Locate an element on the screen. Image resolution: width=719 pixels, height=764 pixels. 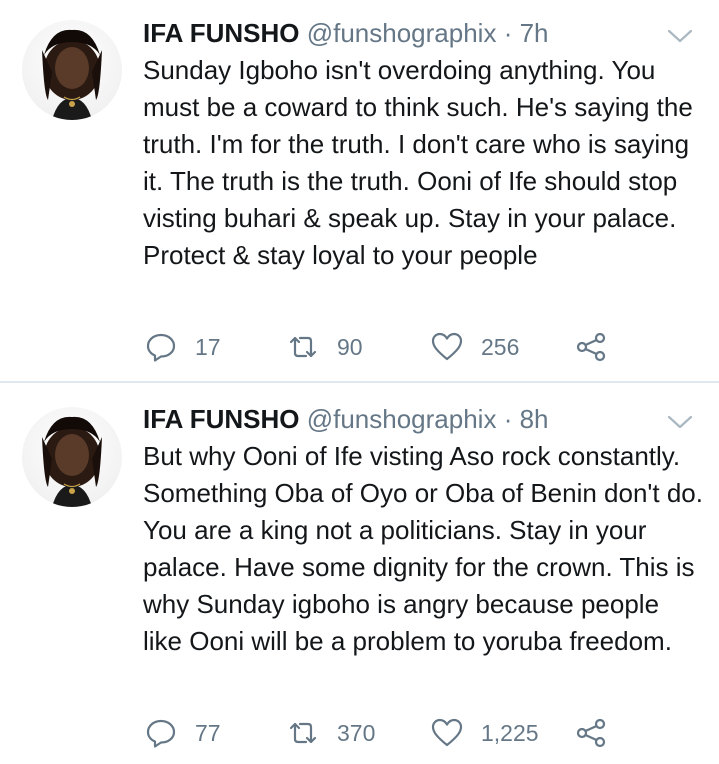
reply-count: 17 is located at coordinates (208, 346).